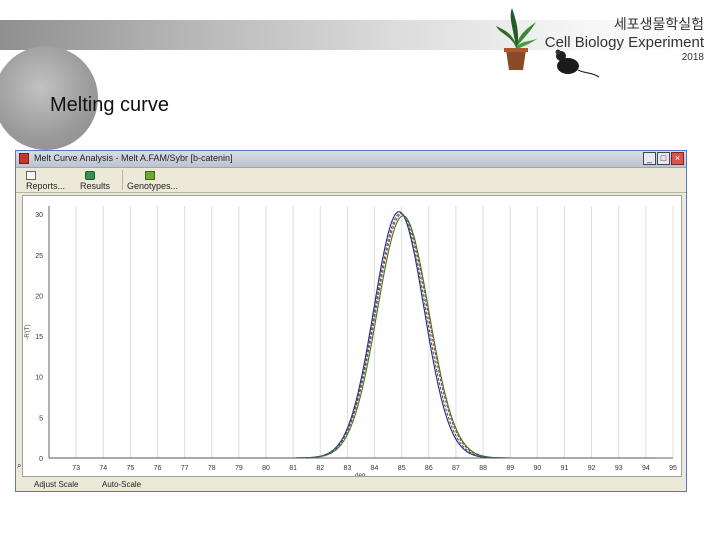  I want to click on adjust-scale-button: Adjust Scale, so click(56, 484).